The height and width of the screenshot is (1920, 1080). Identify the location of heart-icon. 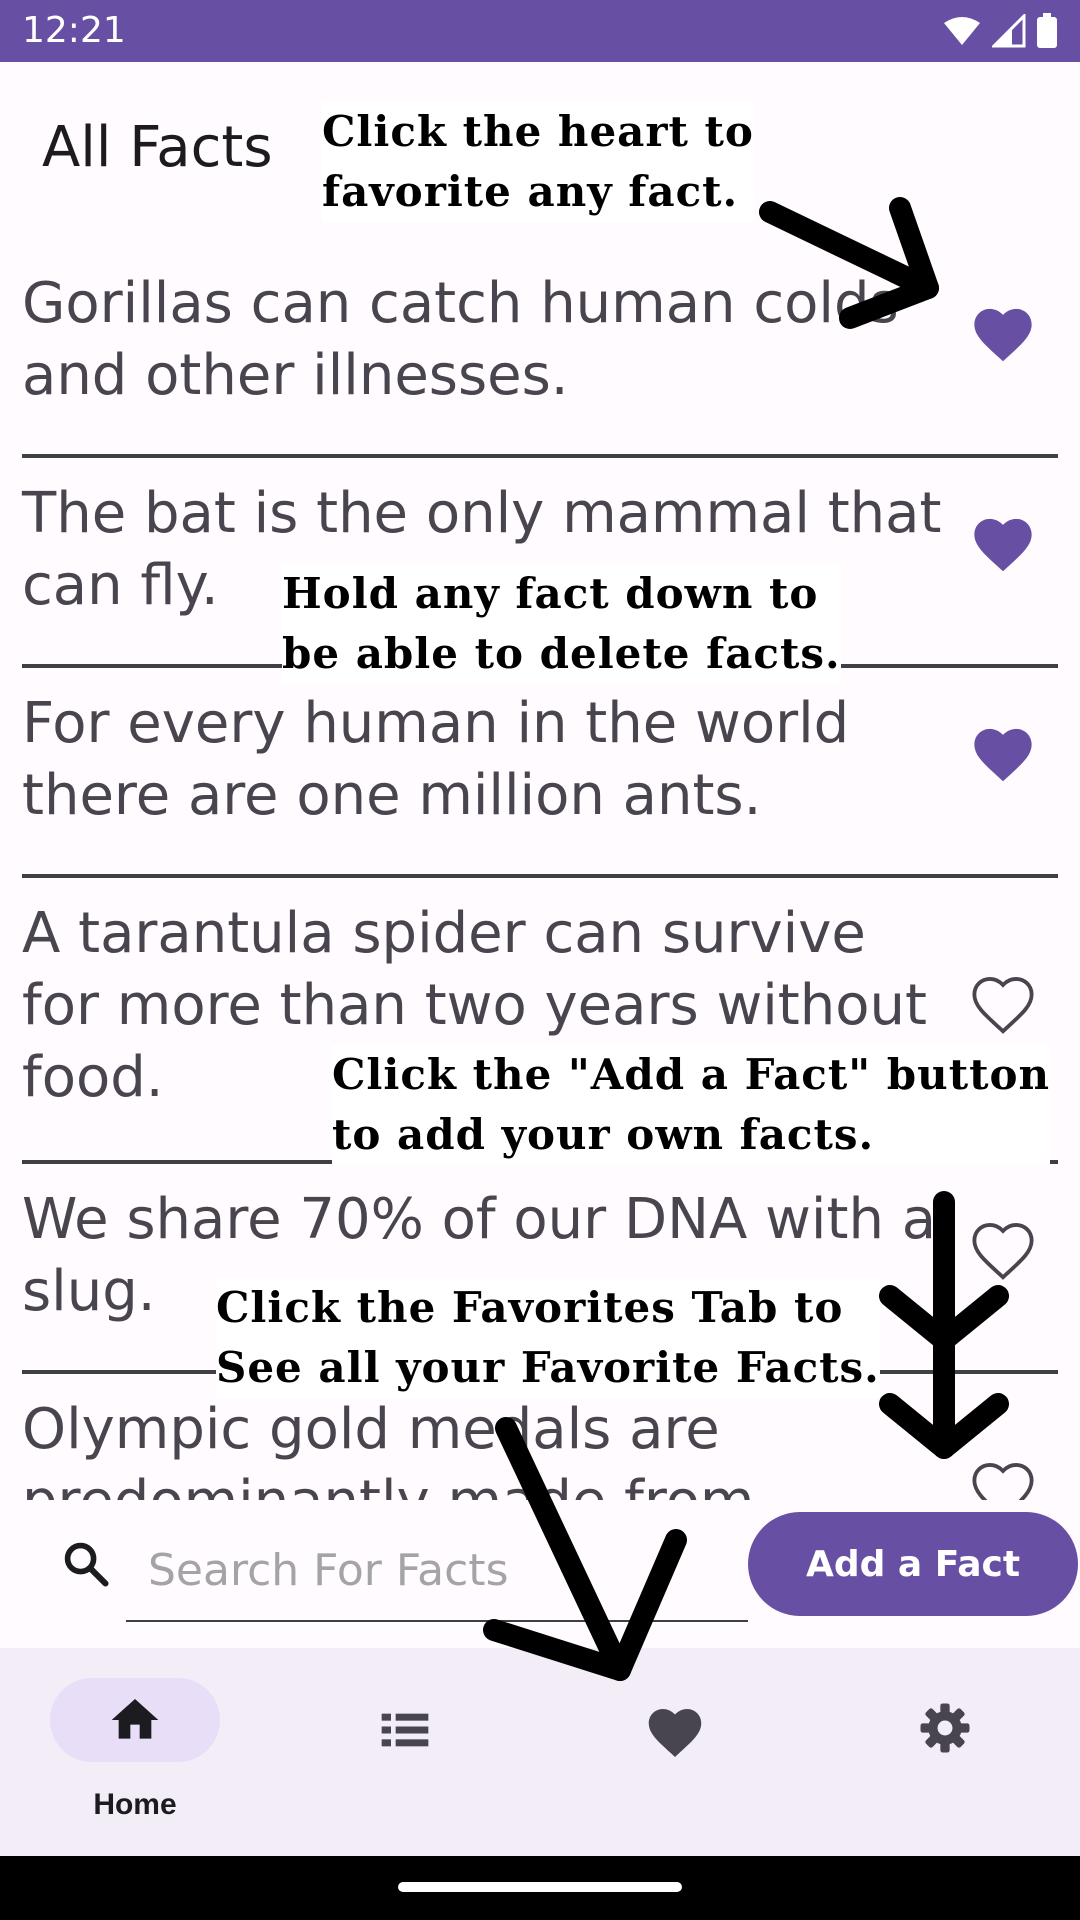
(675, 1733).